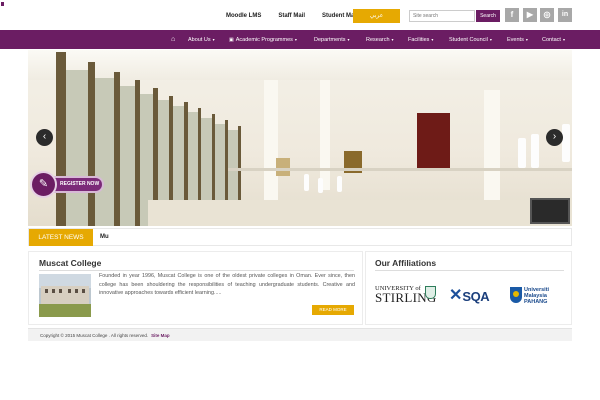 This screenshot has height=400, width=600. What do you see at coordinates (406, 263) in the screenshot?
I see `affiliations-title: Our Affiliations` at bounding box center [406, 263].